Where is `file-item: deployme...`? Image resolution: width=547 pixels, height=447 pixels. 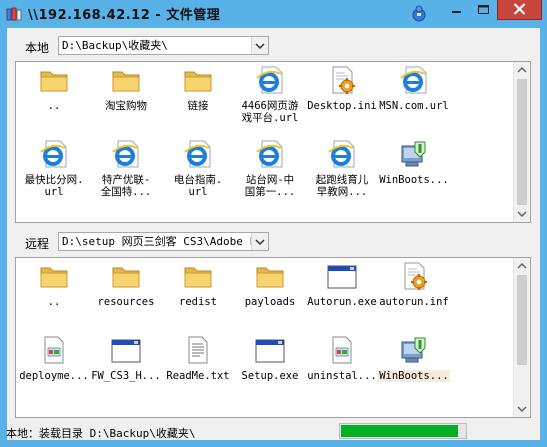 file-item: deployme... is located at coordinates (54, 358).